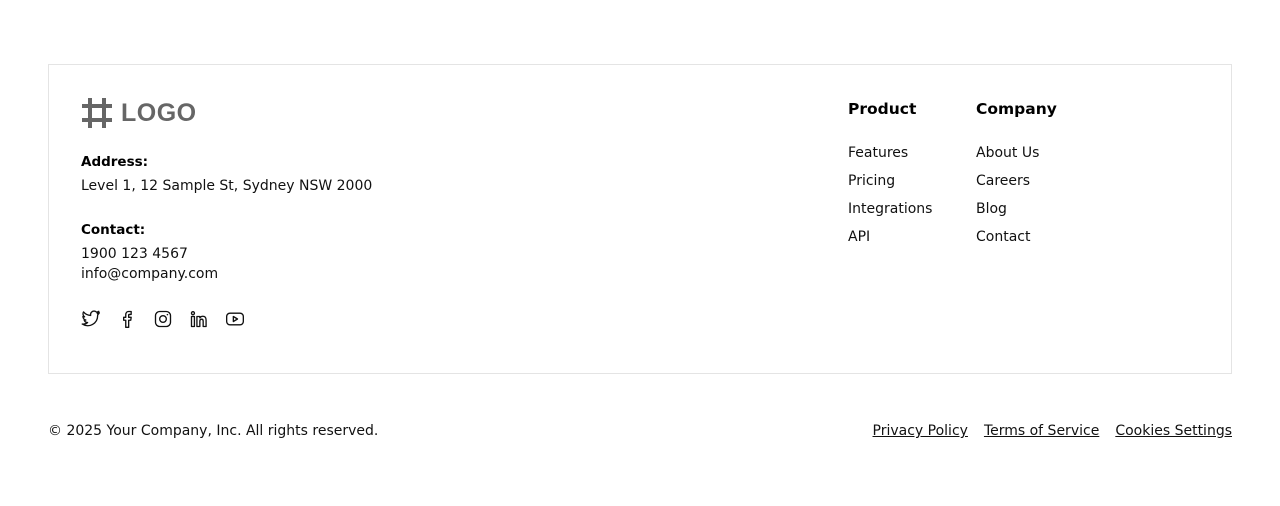 The height and width of the screenshot is (506, 1280). What do you see at coordinates (1016, 209) in the screenshot?
I see `company-link: Blog` at bounding box center [1016, 209].